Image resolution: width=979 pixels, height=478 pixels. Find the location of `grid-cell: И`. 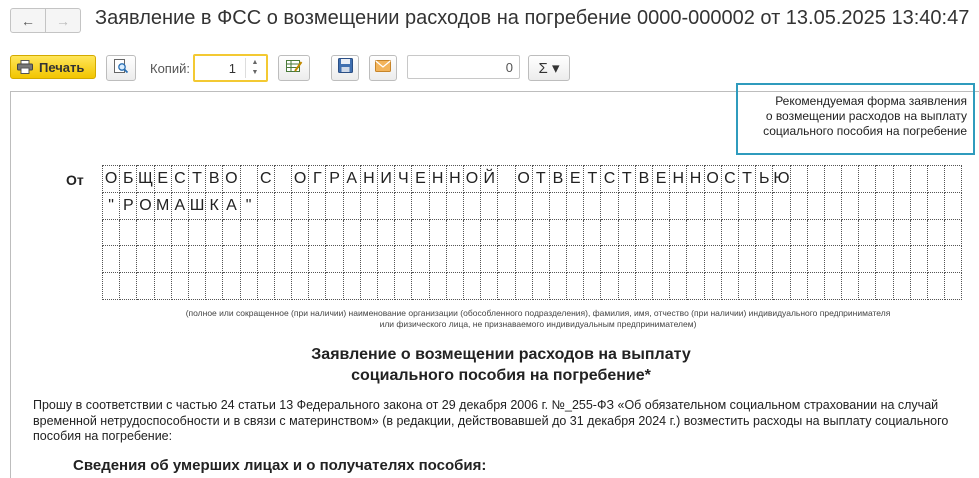

grid-cell: И is located at coordinates (386, 179).